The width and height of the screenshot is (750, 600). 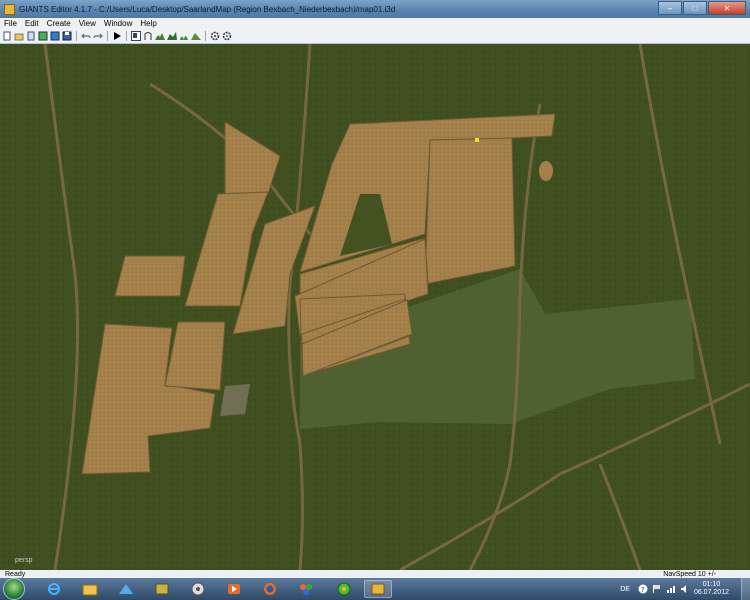 What do you see at coordinates (215, 36) in the screenshot?
I see `settings-icon` at bounding box center [215, 36].